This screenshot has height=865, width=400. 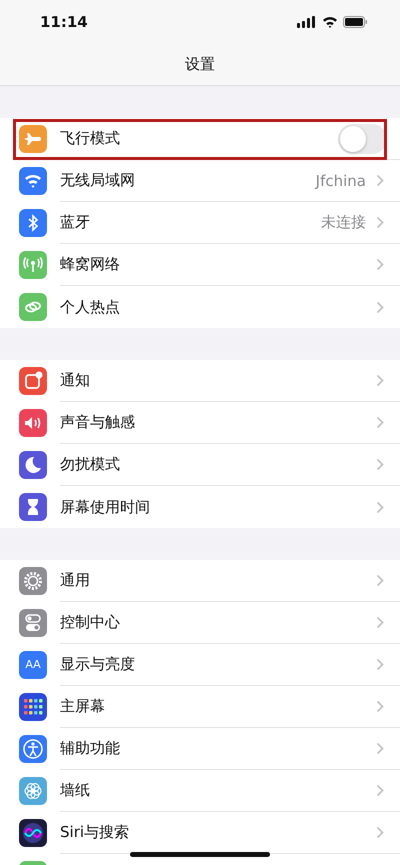 I want to click on settings-row: 主屏幕, so click(x=200, y=707).